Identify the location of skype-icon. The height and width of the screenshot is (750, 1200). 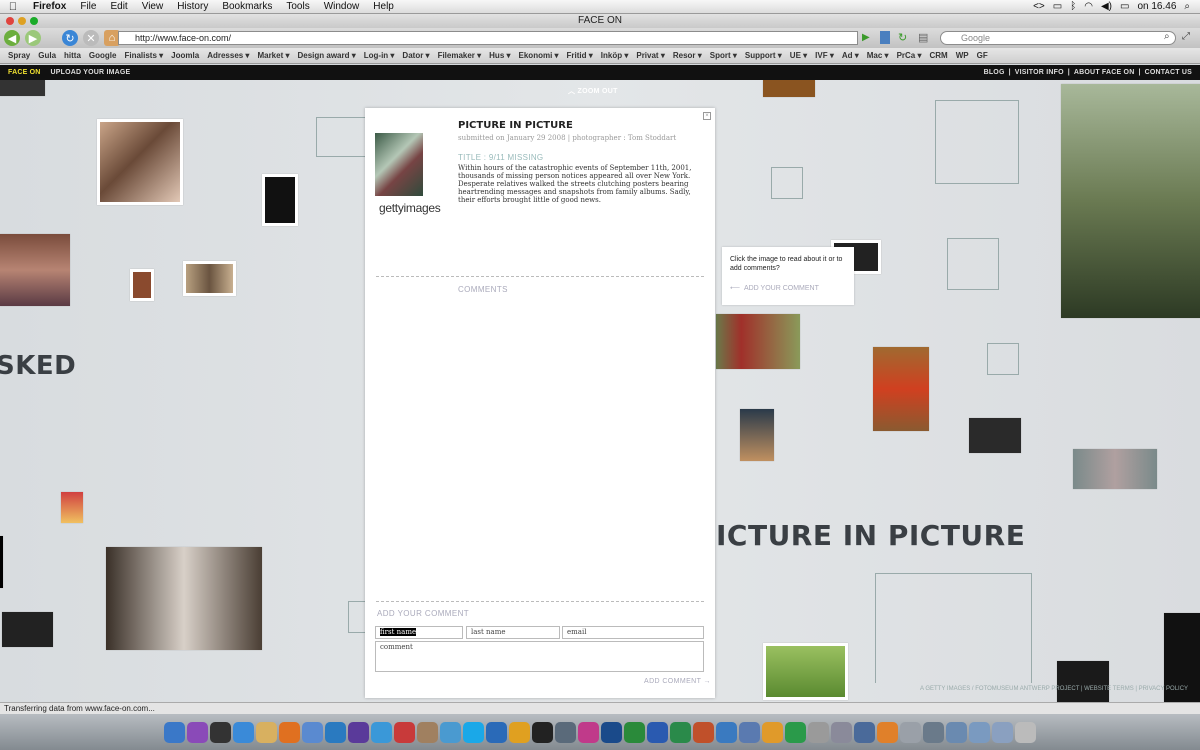
(473, 732).